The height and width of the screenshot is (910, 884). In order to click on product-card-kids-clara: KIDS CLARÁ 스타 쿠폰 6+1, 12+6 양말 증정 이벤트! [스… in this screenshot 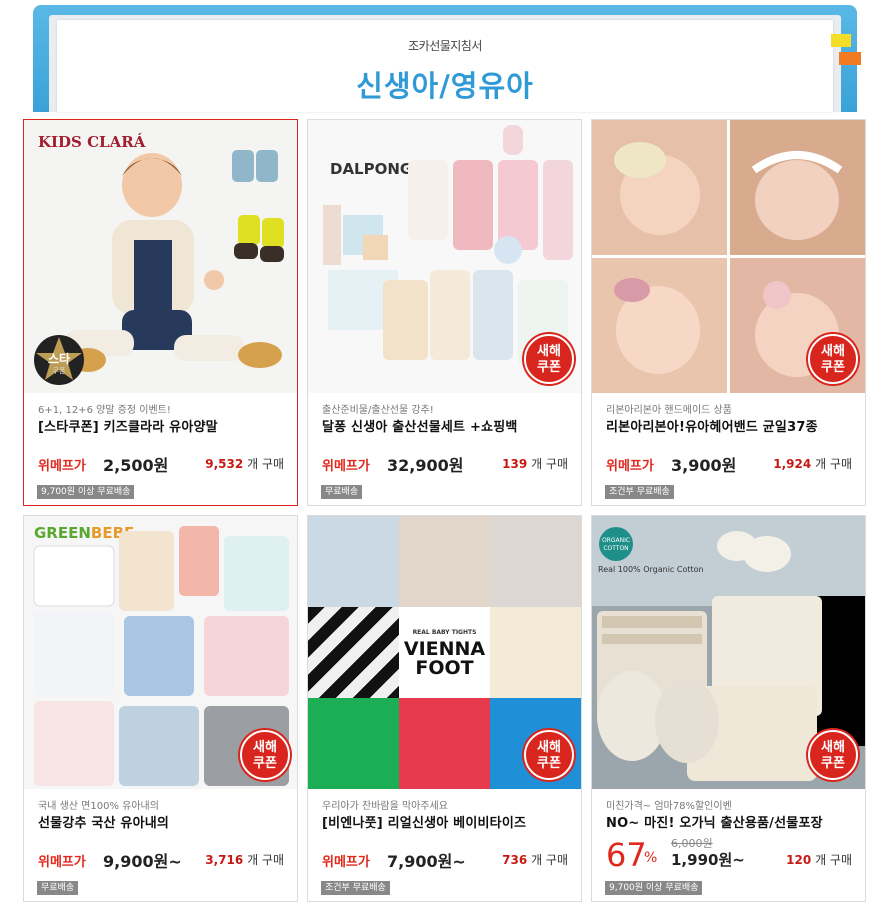, I will do `click(160, 312)`.